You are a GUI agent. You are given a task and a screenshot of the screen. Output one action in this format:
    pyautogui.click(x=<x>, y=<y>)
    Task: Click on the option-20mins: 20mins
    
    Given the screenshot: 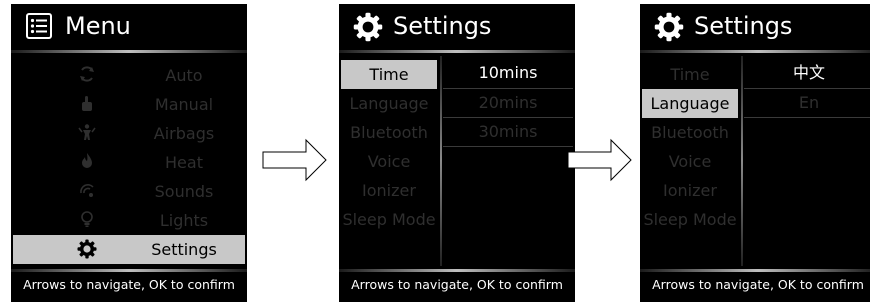 What is the action you would take?
    pyautogui.click(x=508, y=103)
    